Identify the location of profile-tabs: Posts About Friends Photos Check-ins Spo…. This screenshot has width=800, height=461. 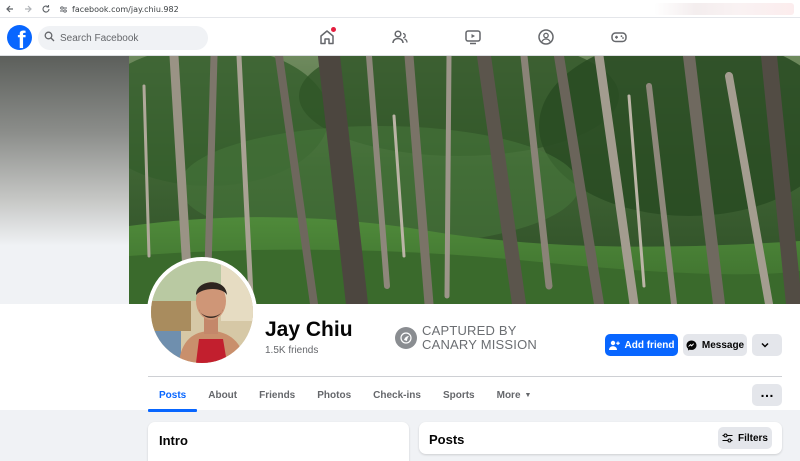
(345, 395).